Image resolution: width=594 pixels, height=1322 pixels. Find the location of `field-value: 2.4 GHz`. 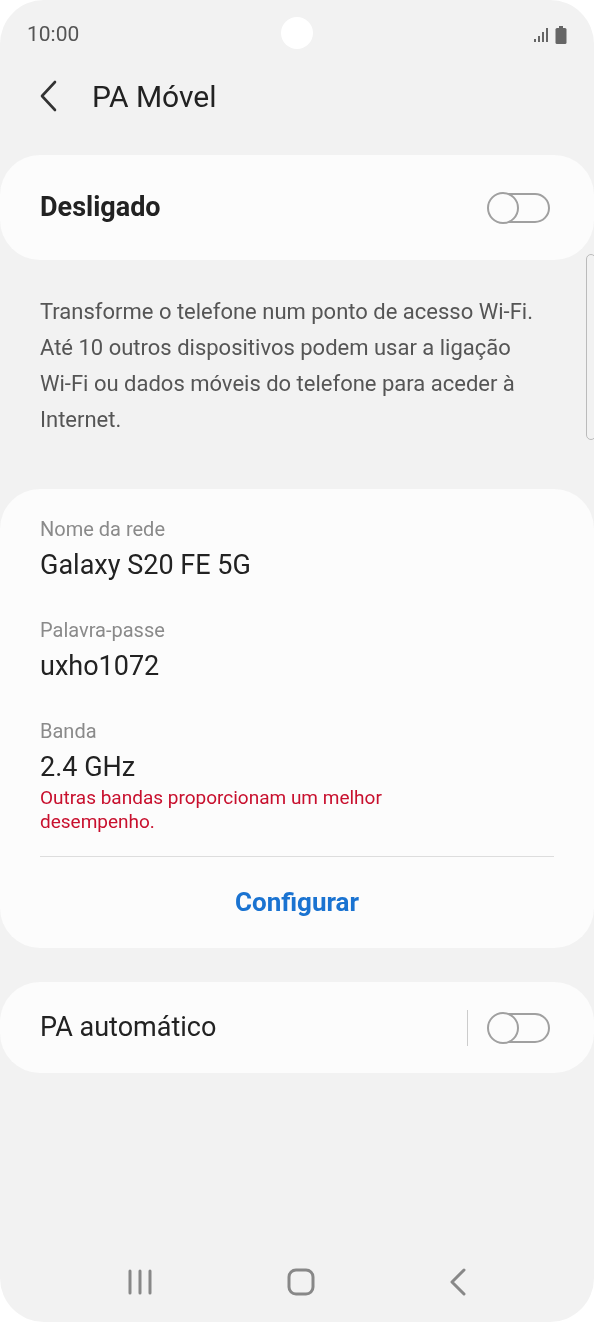

field-value: 2.4 GHz is located at coordinates (297, 767).